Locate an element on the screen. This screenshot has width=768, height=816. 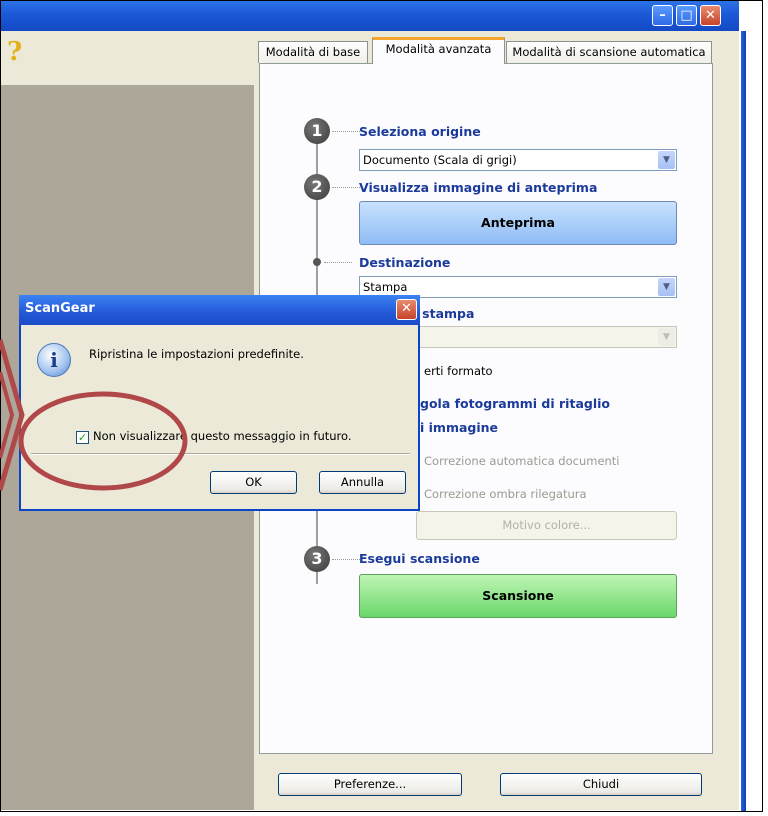
image-settings-label: i immagine is located at coordinates (459, 427).